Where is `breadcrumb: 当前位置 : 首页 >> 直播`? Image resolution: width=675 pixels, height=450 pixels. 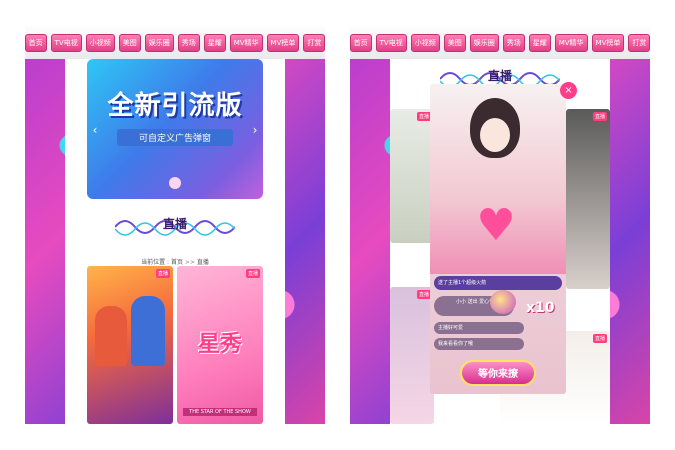
breadcrumb: 当前位置 : 首页 >> 直播 is located at coordinates (175, 262).